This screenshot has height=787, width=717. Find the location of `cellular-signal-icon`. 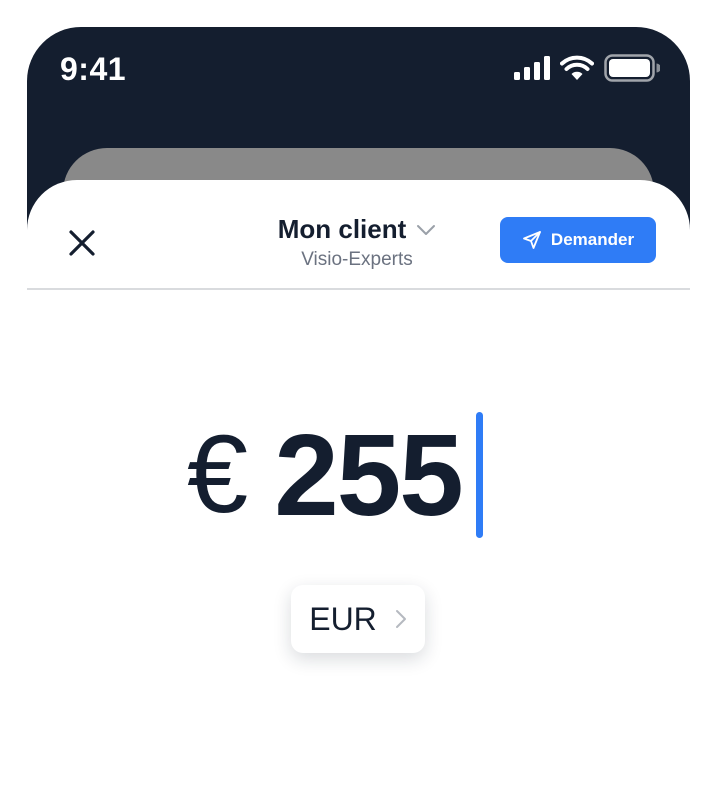

cellular-signal-icon is located at coordinates (532, 70).